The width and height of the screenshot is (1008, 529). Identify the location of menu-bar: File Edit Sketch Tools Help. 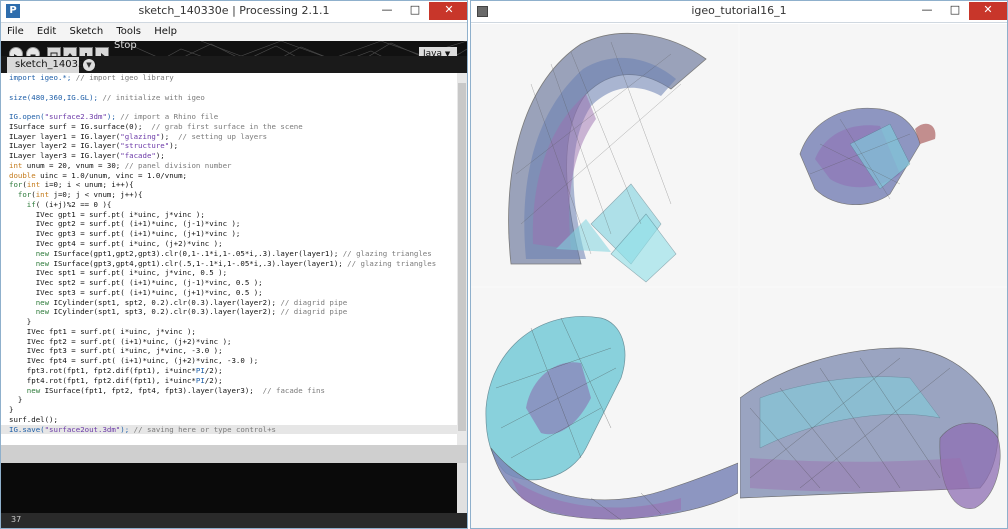
(234, 32).